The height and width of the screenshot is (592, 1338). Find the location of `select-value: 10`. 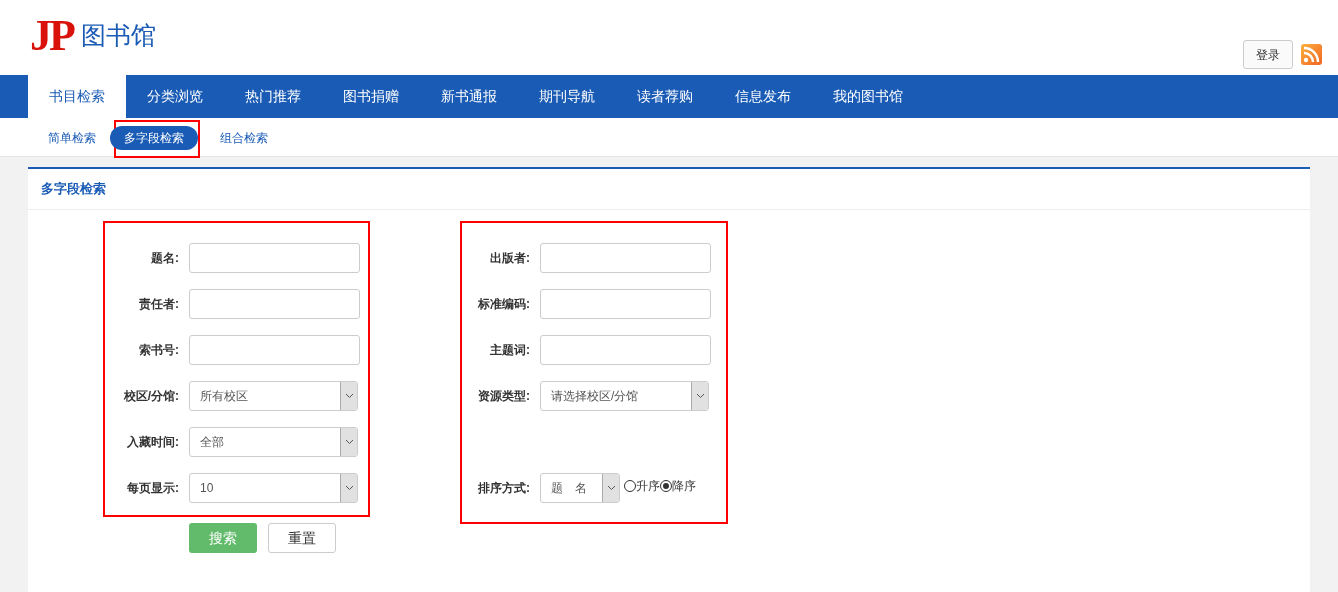

select-value: 10 is located at coordinates (207, 488).